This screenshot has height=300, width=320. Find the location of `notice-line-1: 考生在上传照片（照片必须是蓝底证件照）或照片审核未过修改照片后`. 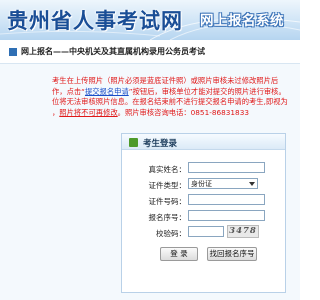

notice-line-1: 考生在上传照片（照片必须是蓝底证件照）或照片审核未过修改照片后 is located at coordinates (165, 80).